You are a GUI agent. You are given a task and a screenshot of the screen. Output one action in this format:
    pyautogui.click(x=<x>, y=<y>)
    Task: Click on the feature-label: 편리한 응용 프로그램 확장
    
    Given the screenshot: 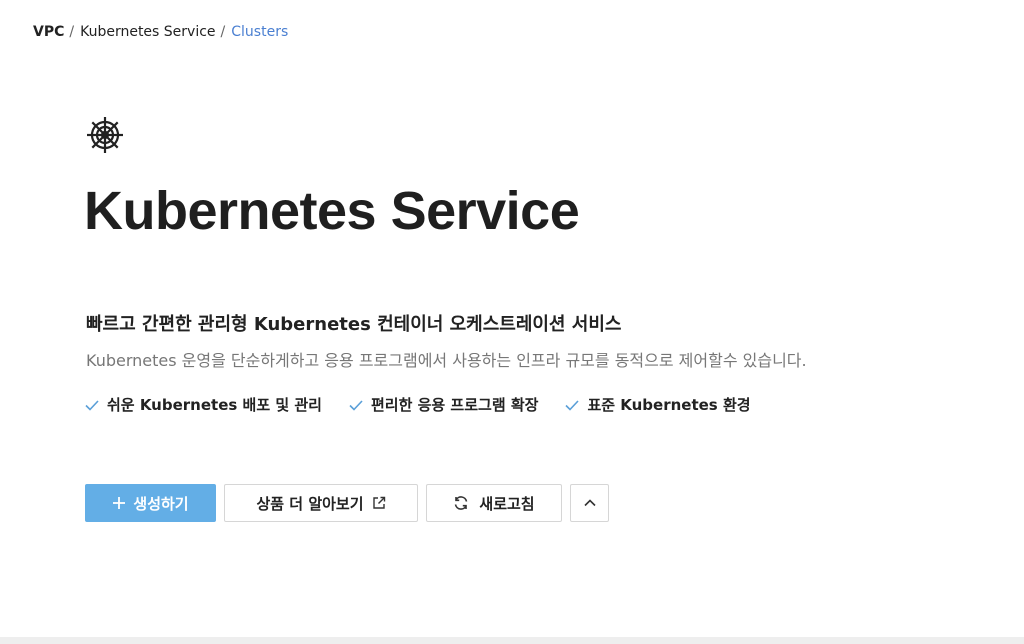 What is the action you would take?
    pyautogui.click(x=454, y=405)
    